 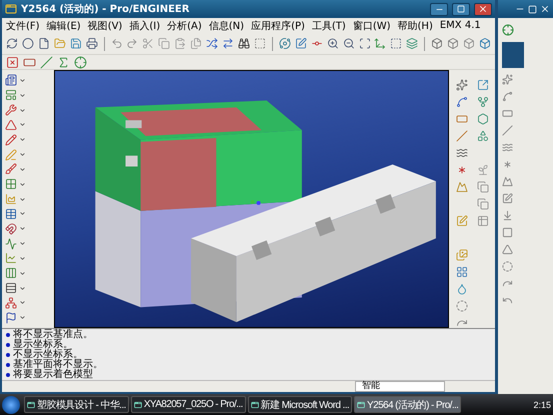 I want to click on menu-item: 帮助(H), so click(x=415, y=25).